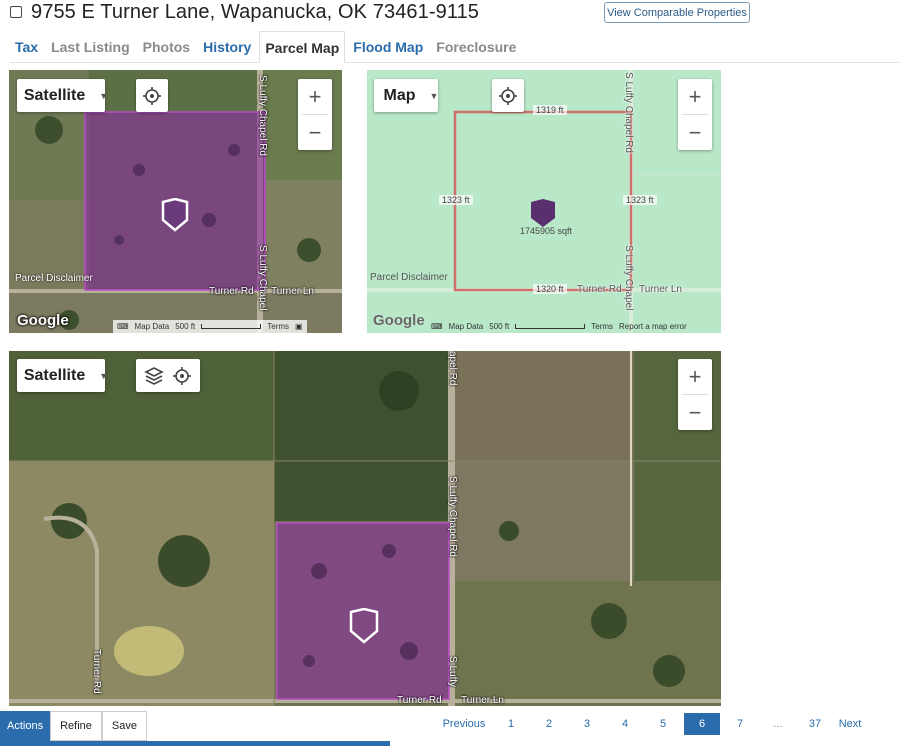 The image size is (900, 746). What do you see at coordinates (625, 724) in the screenshot?
I see `pager-page-4: 4` at bounding box center [625, 724].